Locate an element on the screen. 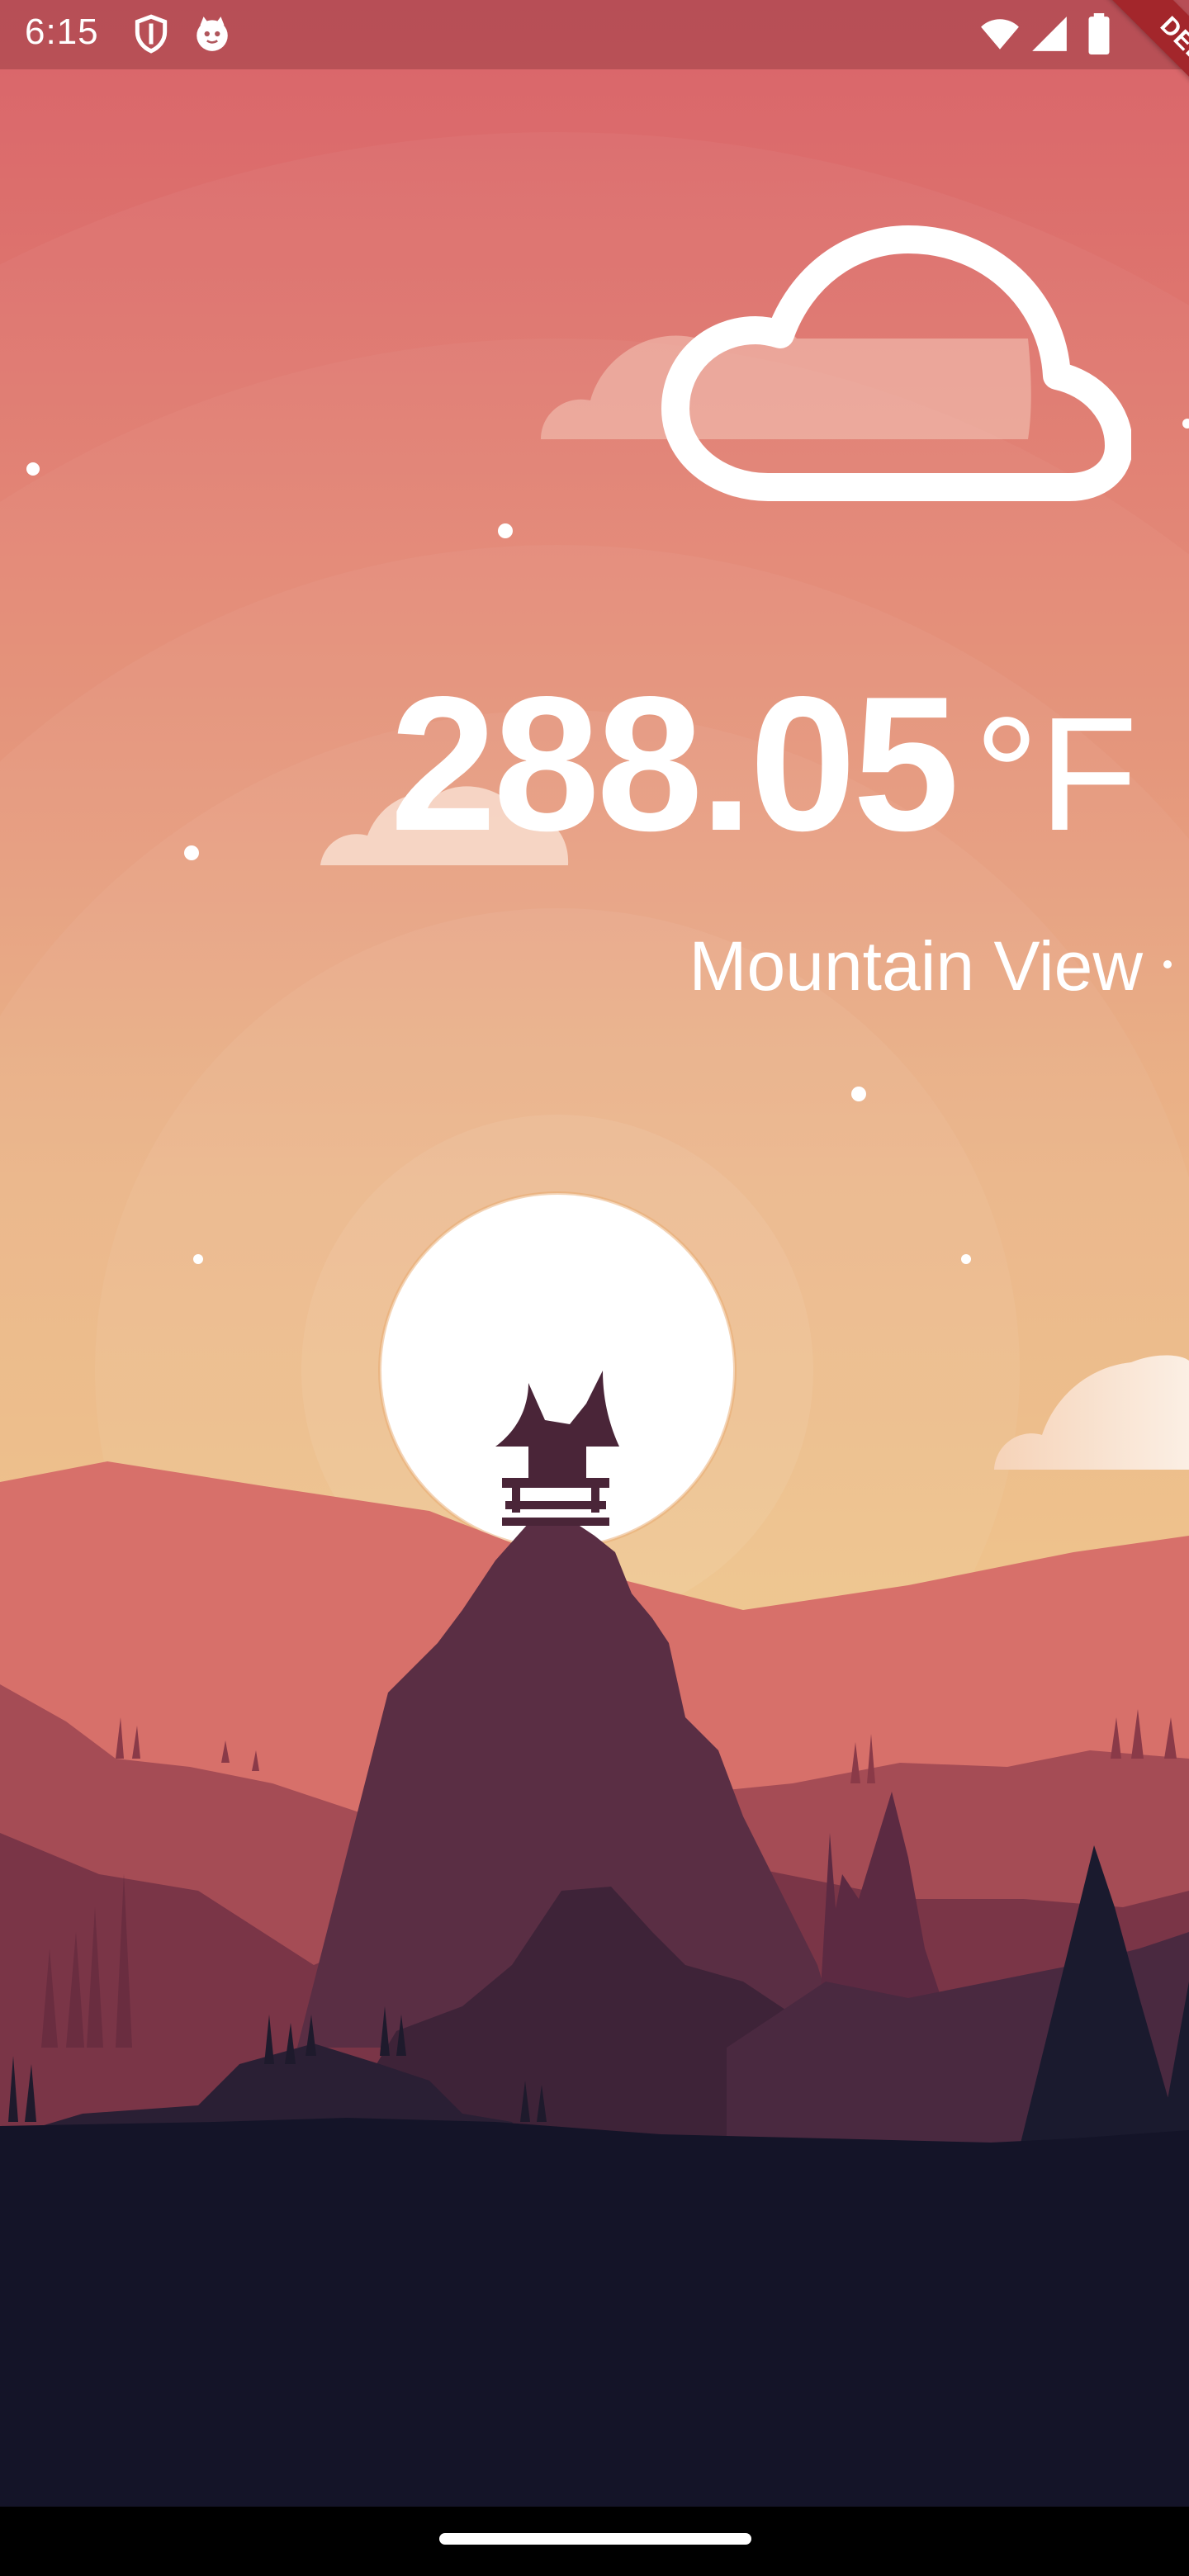 The width and height of the screenshot is (1189, 2576). shield-icon is located at coordinates (151, 34).